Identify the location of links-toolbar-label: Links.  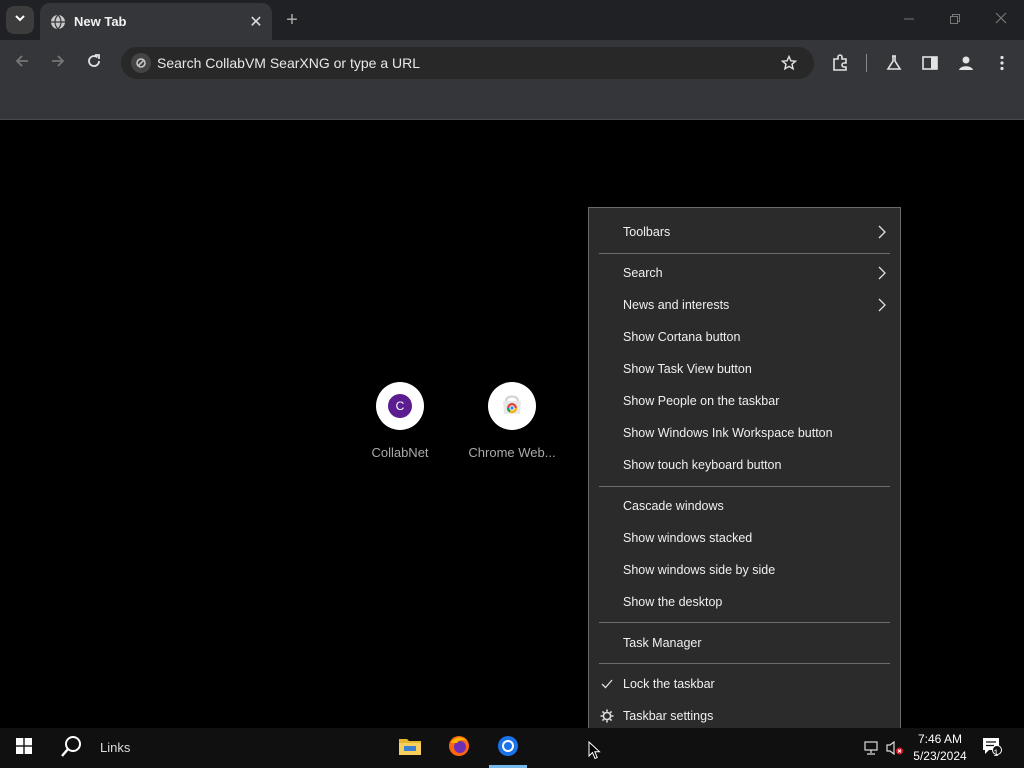
(115, 747).